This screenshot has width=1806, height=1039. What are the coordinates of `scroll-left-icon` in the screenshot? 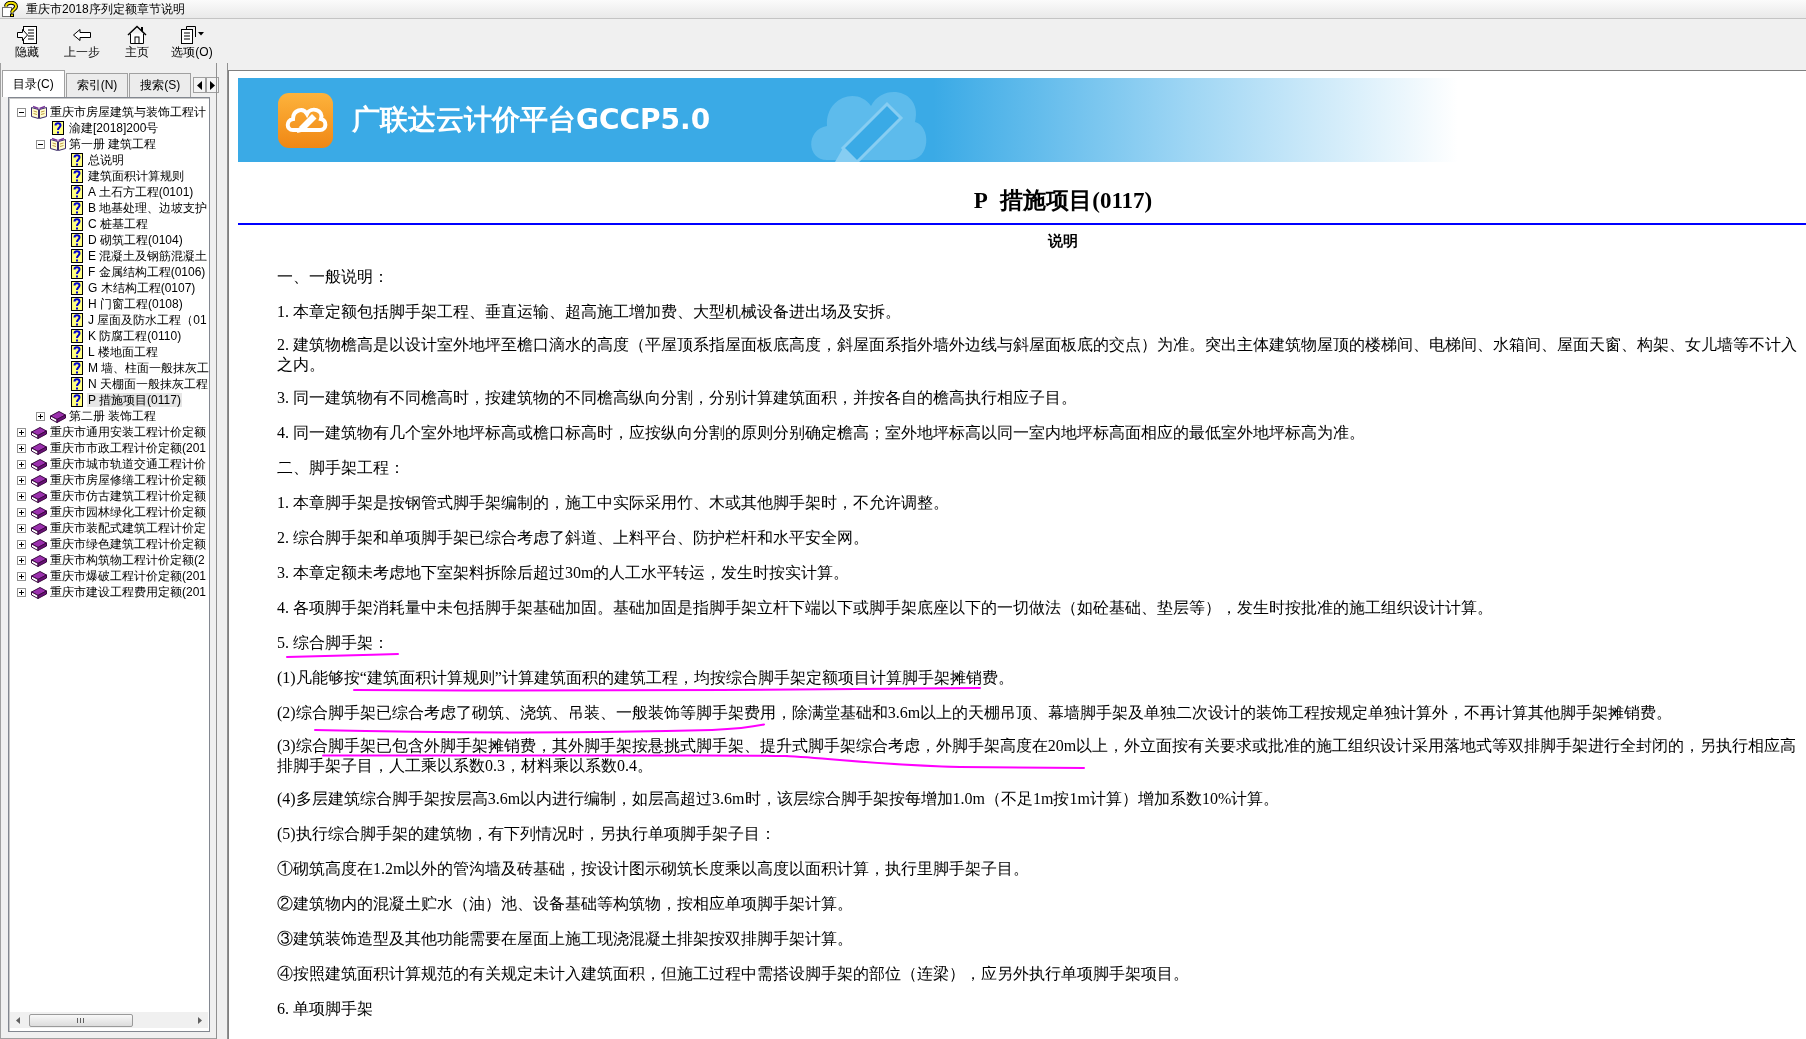 It's located at (18, 1020).